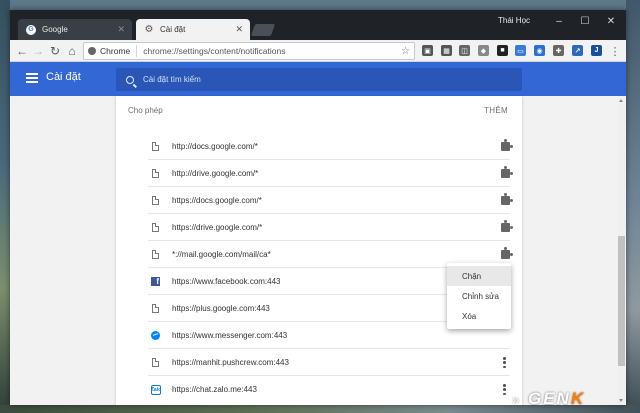  Describe the element at coordinates (193, 29) in the screenshot. I see `tab-settings: ⚙ Cài đặt ✕` at that location.